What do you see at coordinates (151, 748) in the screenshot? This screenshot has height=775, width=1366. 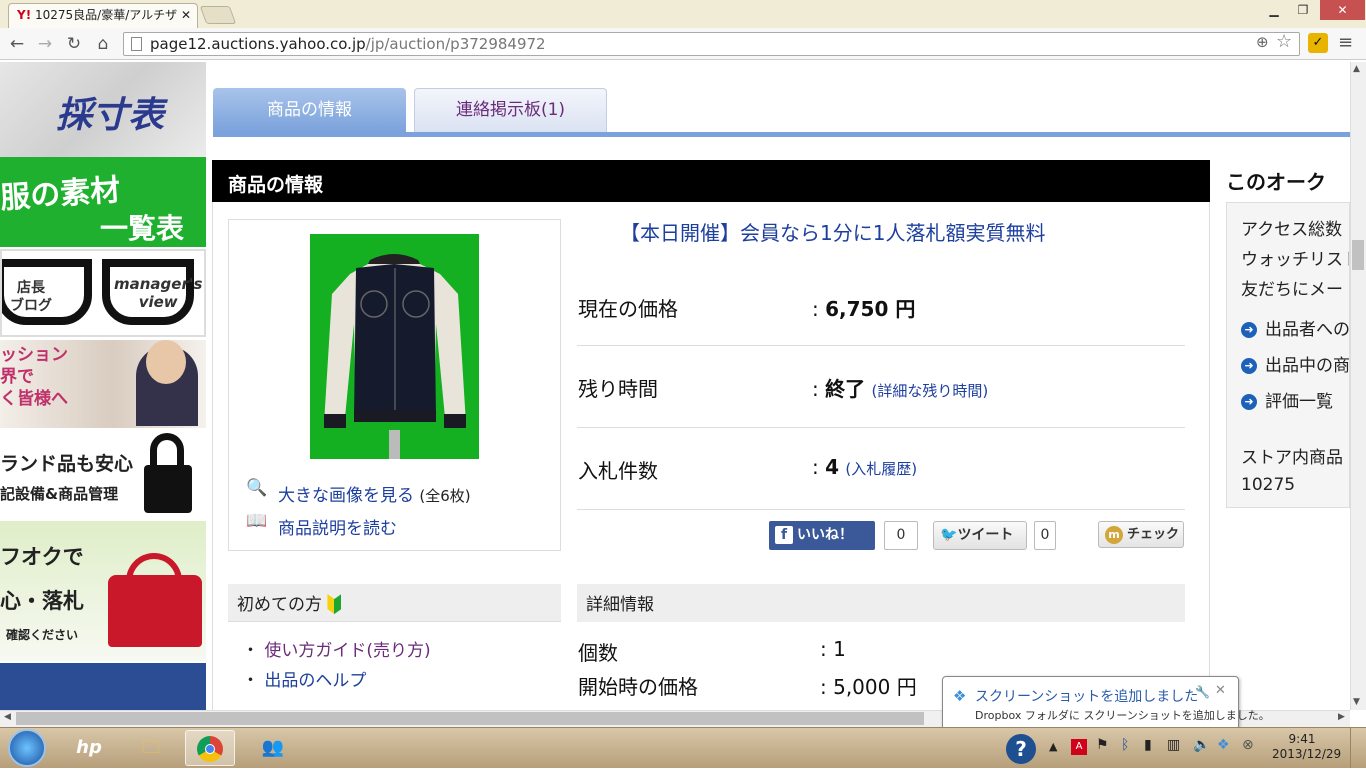 I see `explorer-icon: 🗀` at bounding box center [151, 748].